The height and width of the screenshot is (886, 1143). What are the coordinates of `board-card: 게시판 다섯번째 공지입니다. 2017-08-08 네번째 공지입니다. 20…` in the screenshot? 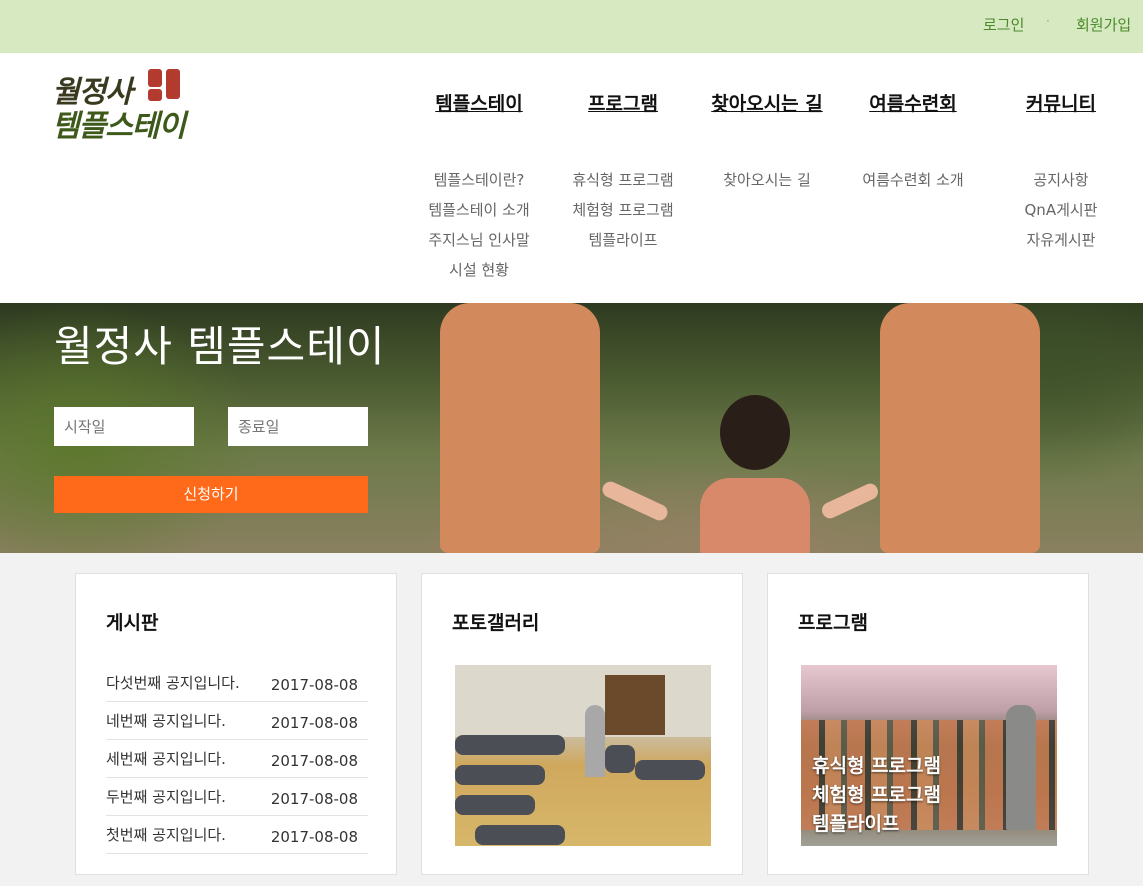 It's located at (236, 724).